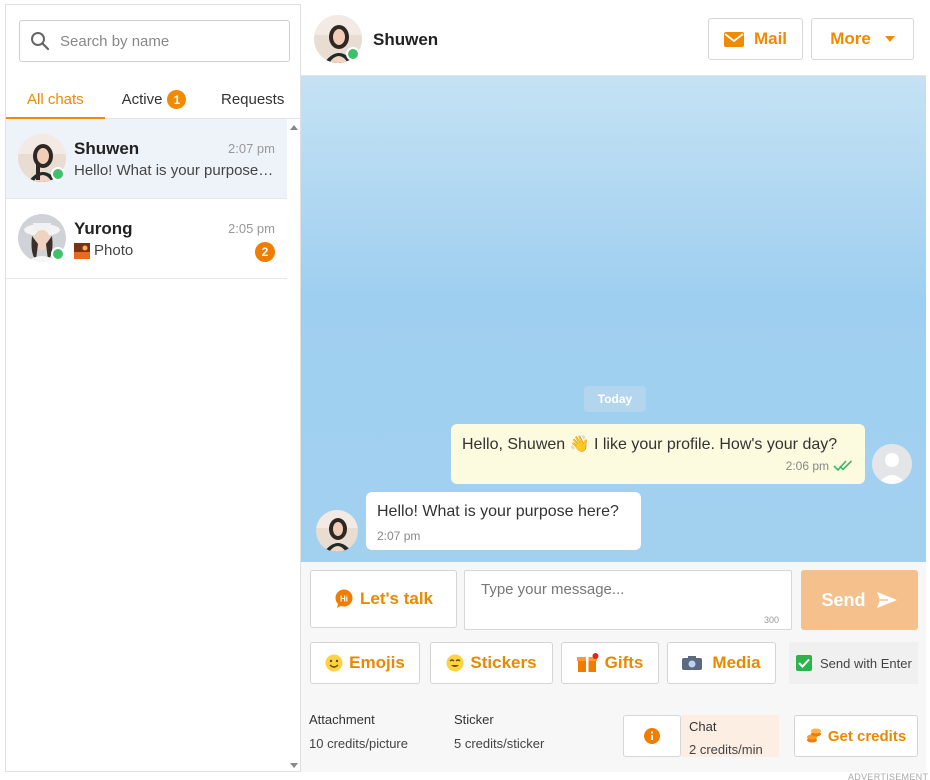 This screenshot has width=930, height=780. I want to click on media-label: Media, so click(736, 662).